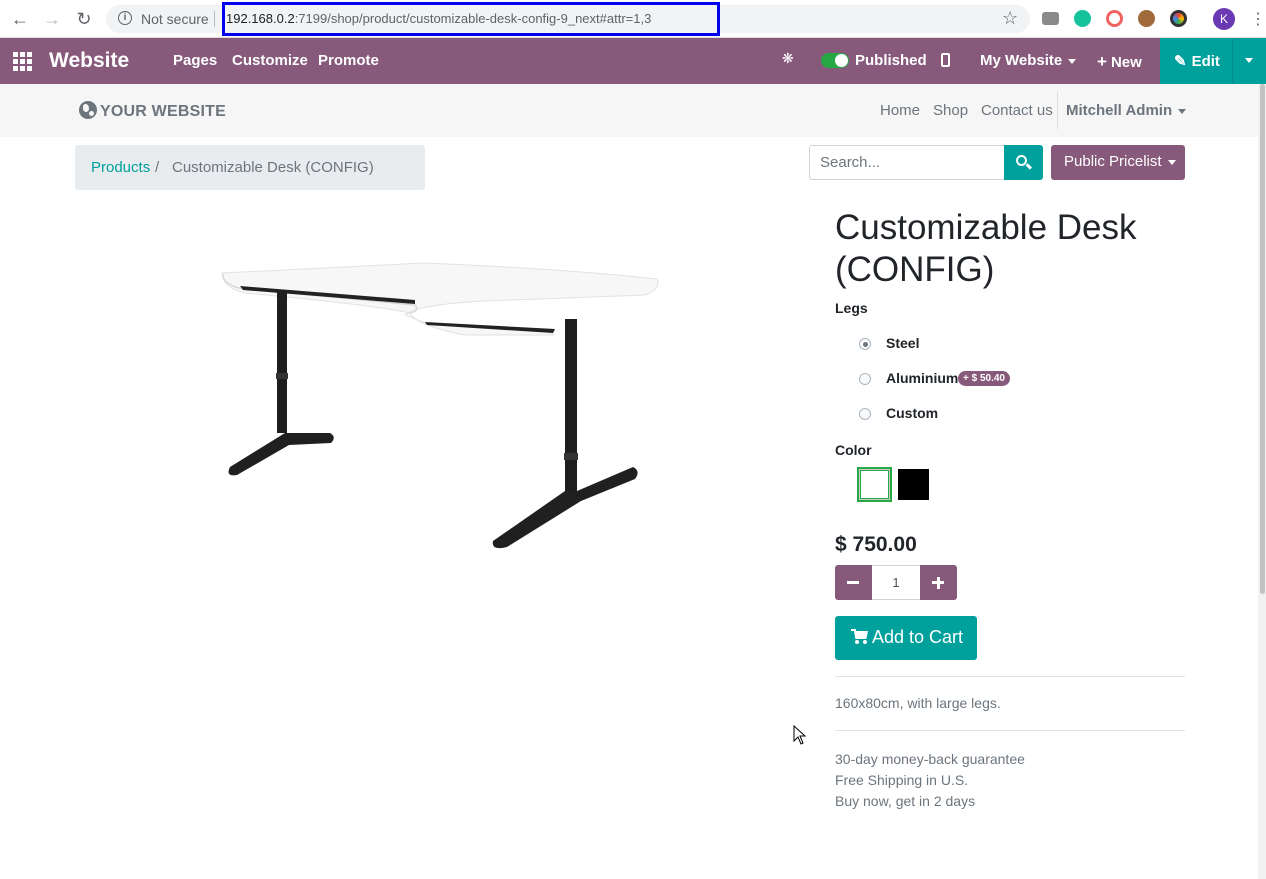 The width and height of the screenshot is (1266, 879). Describe the element at coordinates (273, 167) in the screenshot. I see `breadcrumb-current: Customizable Desk (CONFIG)` at that location.